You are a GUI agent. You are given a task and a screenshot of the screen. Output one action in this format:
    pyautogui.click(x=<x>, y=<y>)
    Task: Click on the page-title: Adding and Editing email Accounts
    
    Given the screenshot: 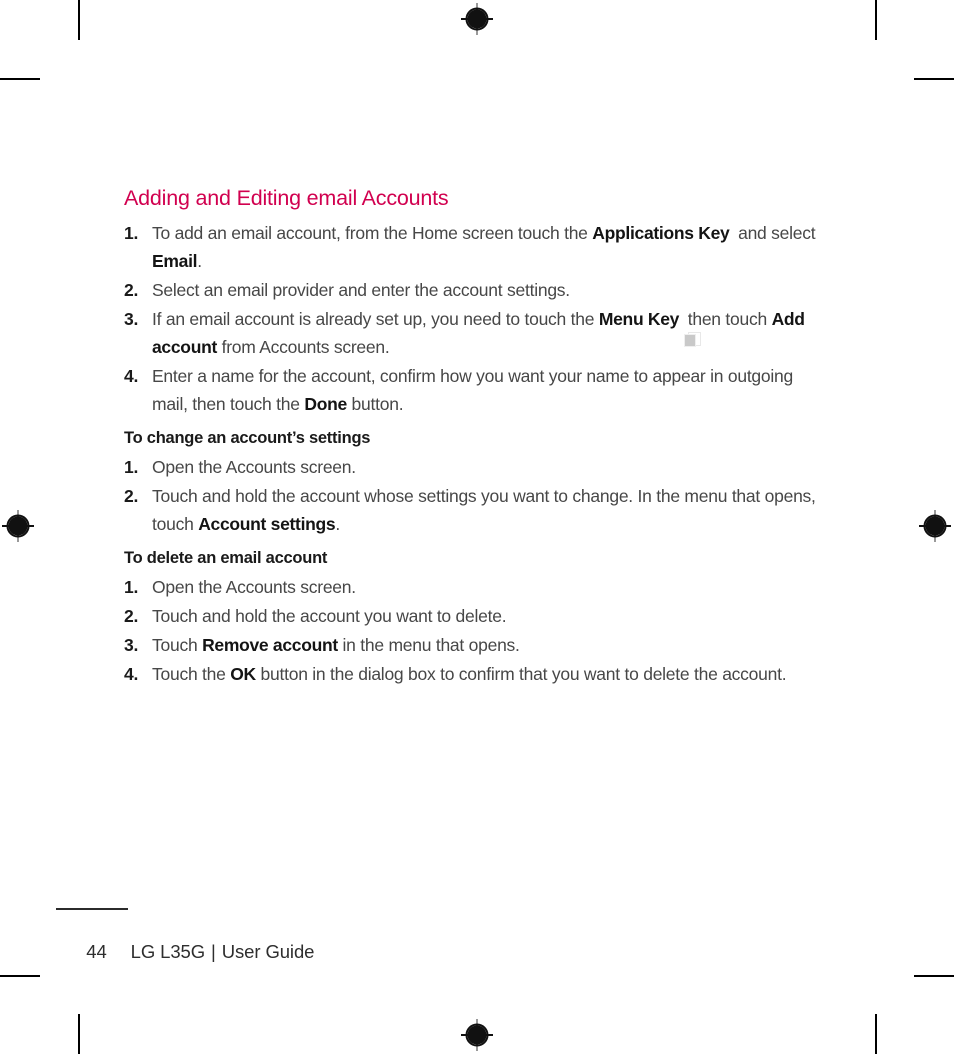 What is the action you would take?
    pyautogui.click(x=286, y=198)
    